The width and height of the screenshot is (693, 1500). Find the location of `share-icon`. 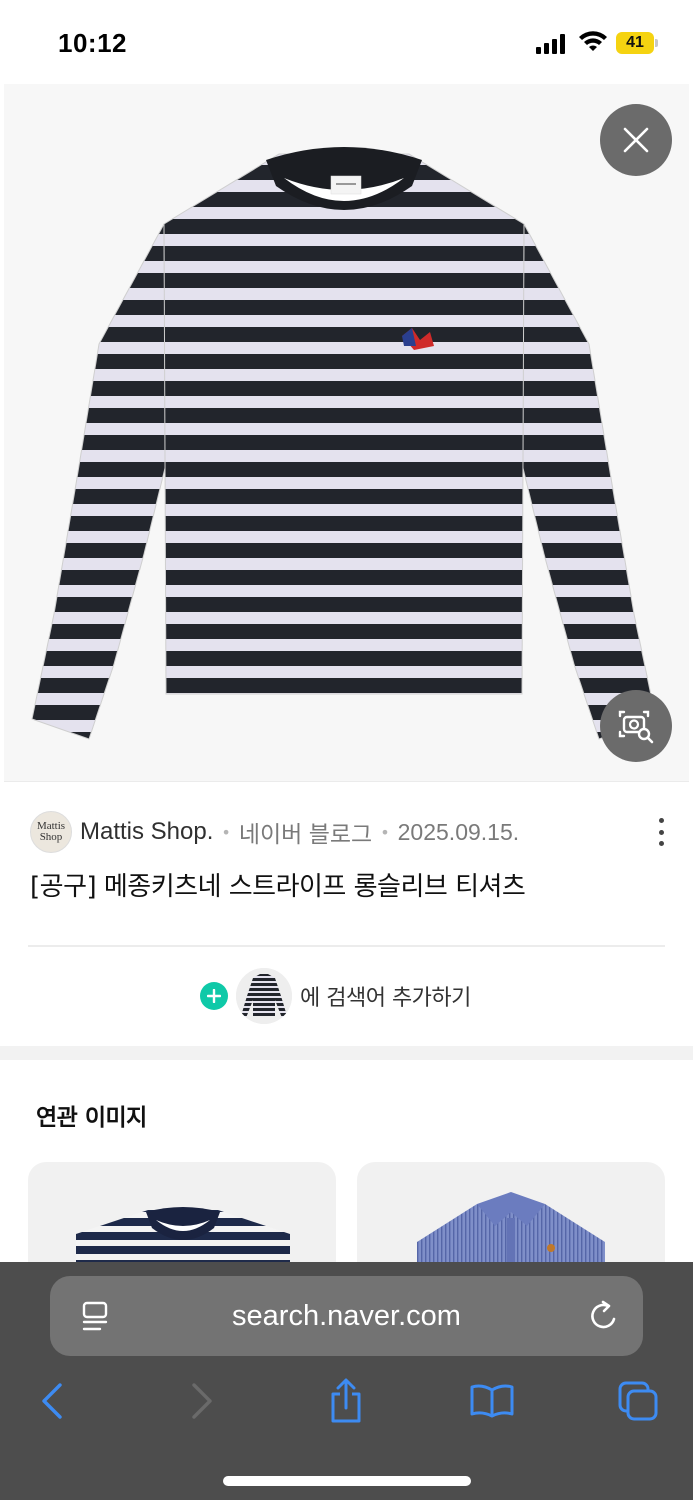

share-icon is located at coordinates (346, 1400).